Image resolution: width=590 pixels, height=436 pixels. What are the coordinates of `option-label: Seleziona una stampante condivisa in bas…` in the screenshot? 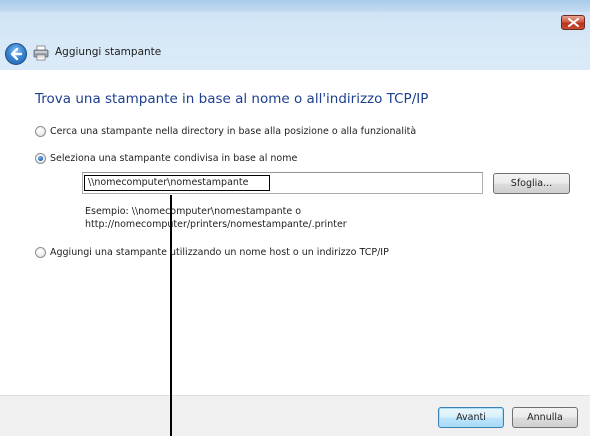 It's located at (174, 158).